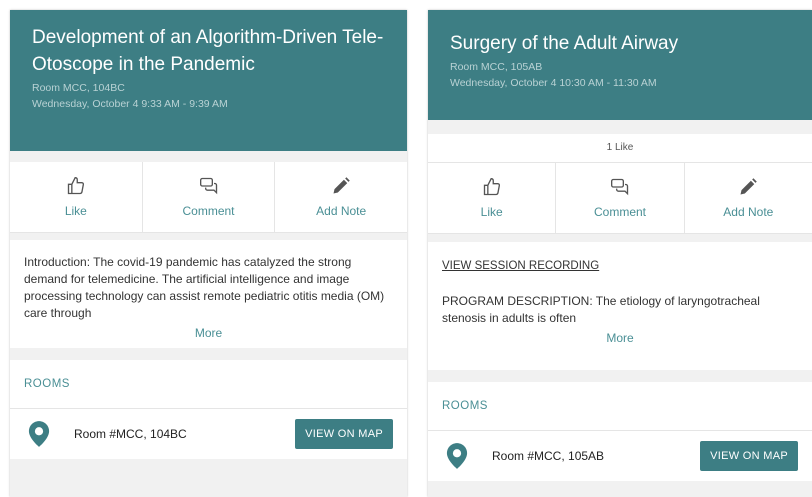  What do you see at coordinates (553, 83) in the screenshot?
I see `session-time: Wednesday, October 4 10:30 AM - 11:30 AM` at bounding box center [553, 83].